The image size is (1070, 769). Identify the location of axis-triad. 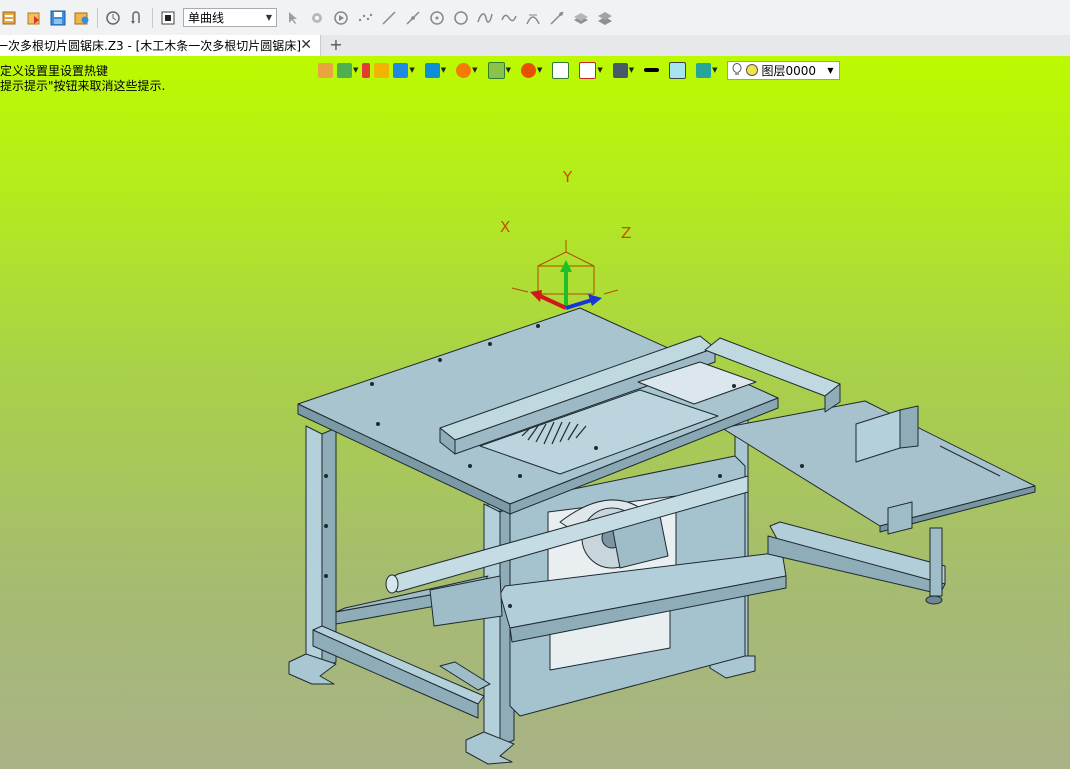
(565, 275).